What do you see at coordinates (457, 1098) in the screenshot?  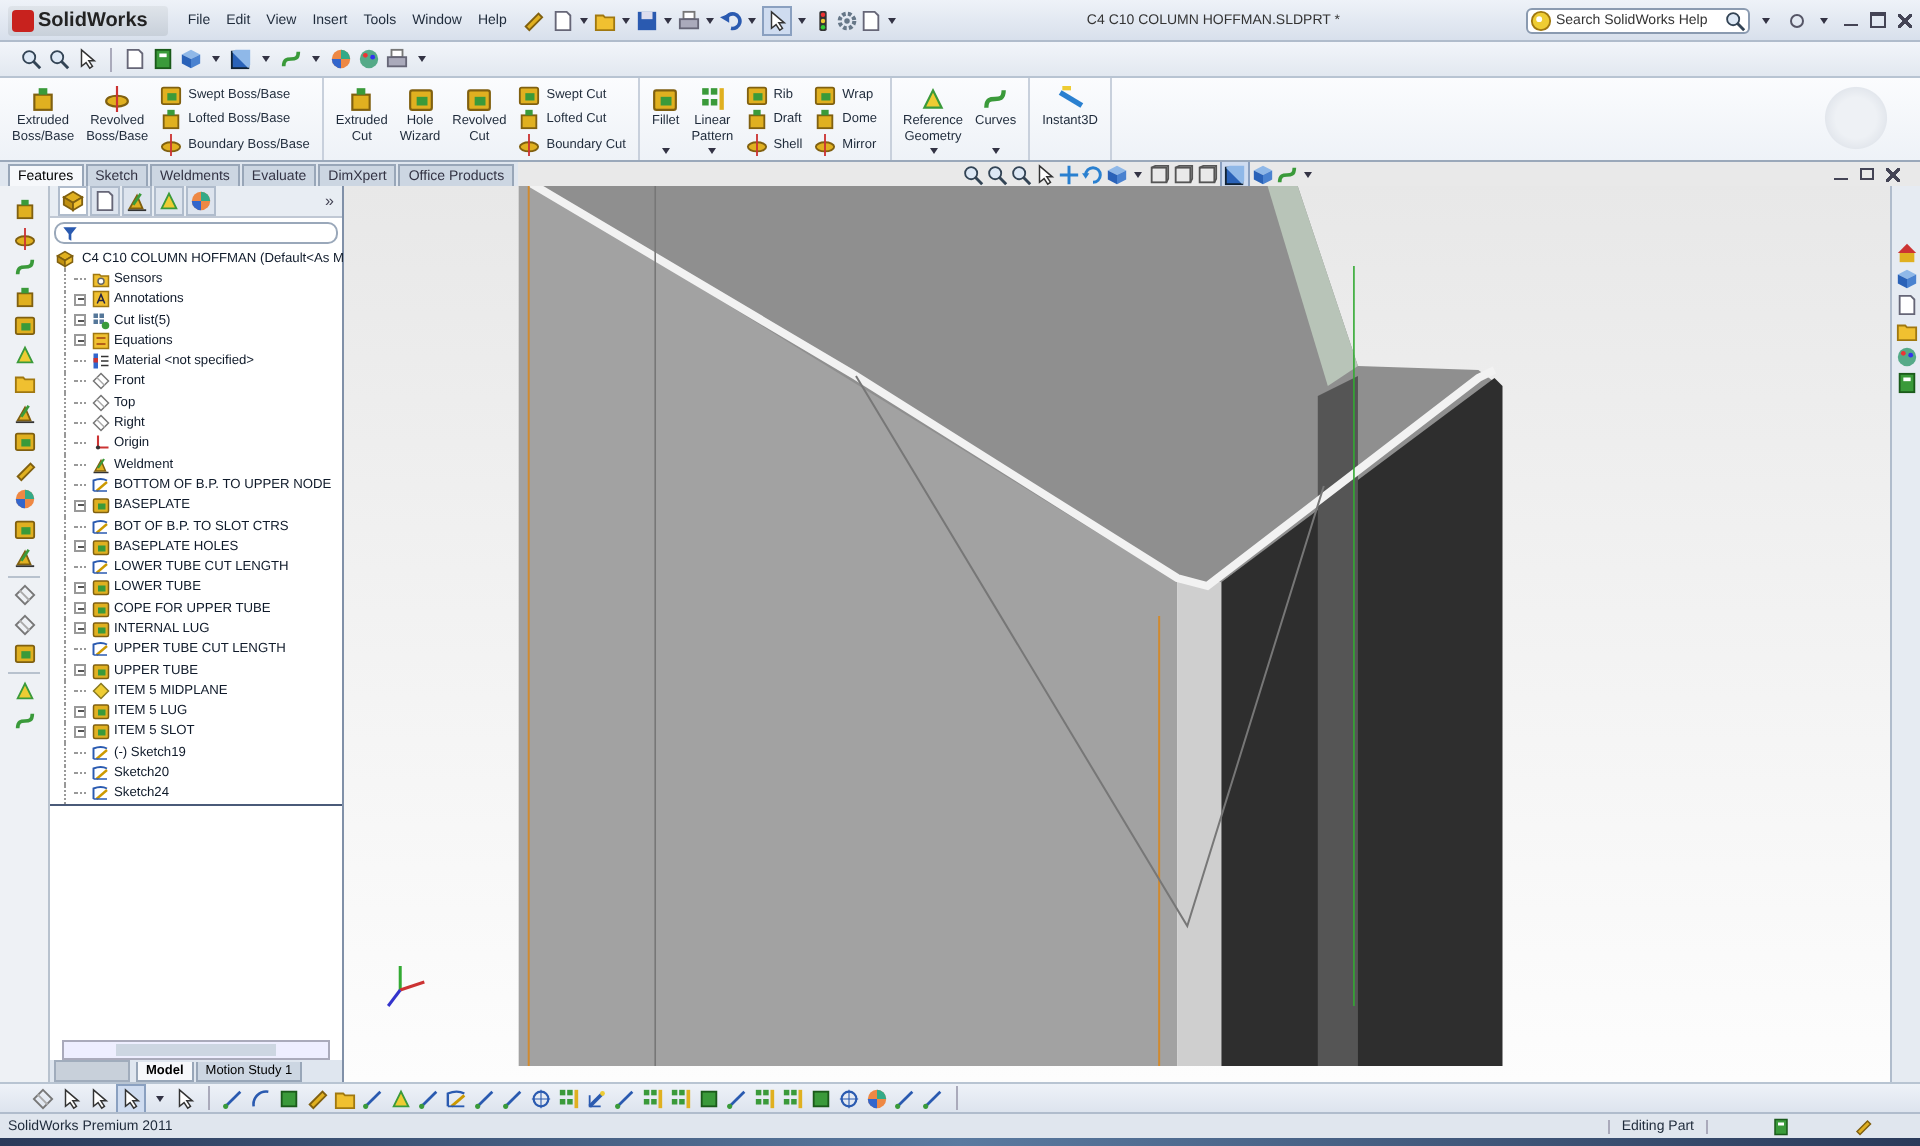 I see `sketch-icon` at bounding box center [457, 1098].